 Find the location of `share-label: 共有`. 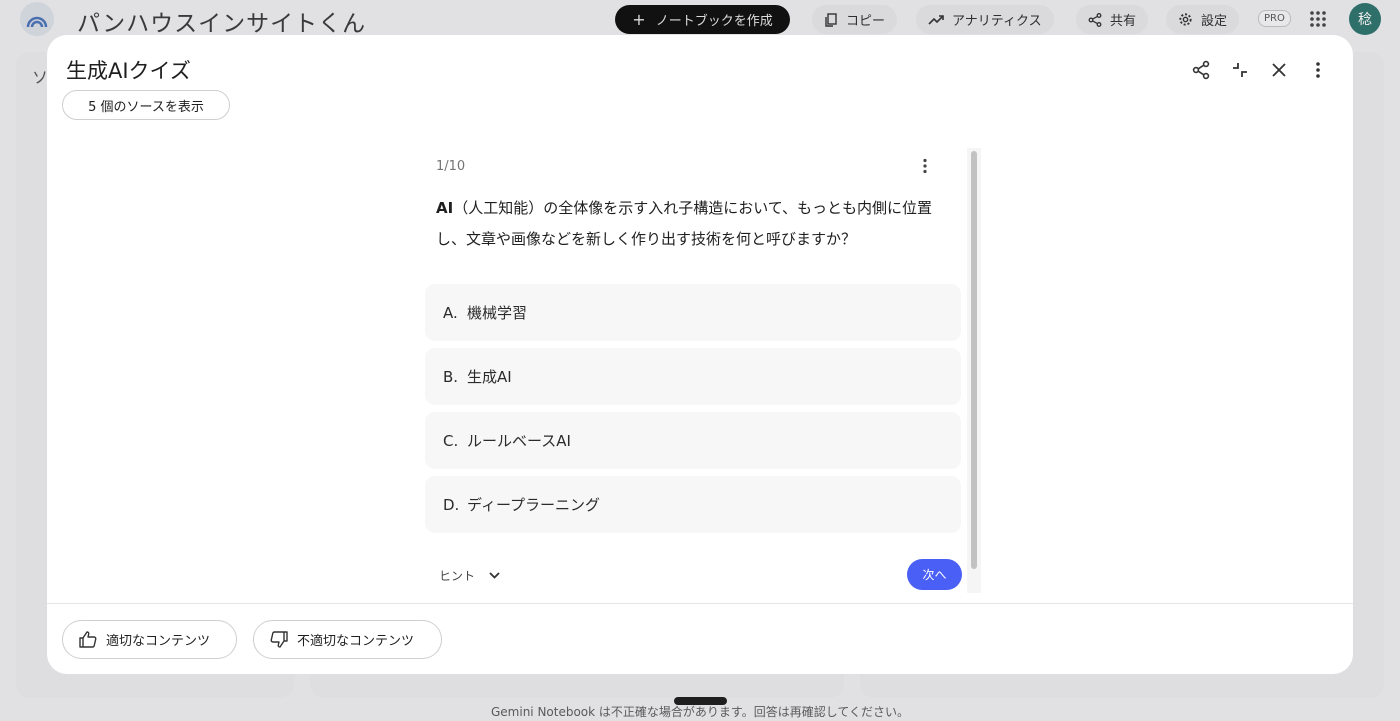

share-label: 共有 is located at coordinates (1123, 21).